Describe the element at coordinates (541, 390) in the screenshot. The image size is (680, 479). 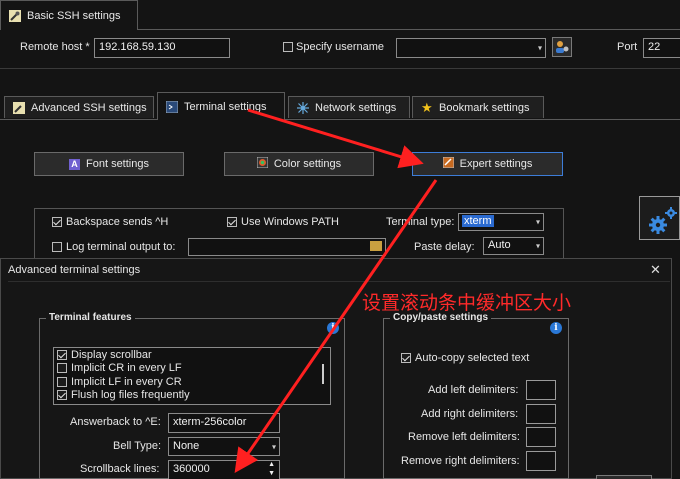
I see `add-left-delimiters-input` at that location.